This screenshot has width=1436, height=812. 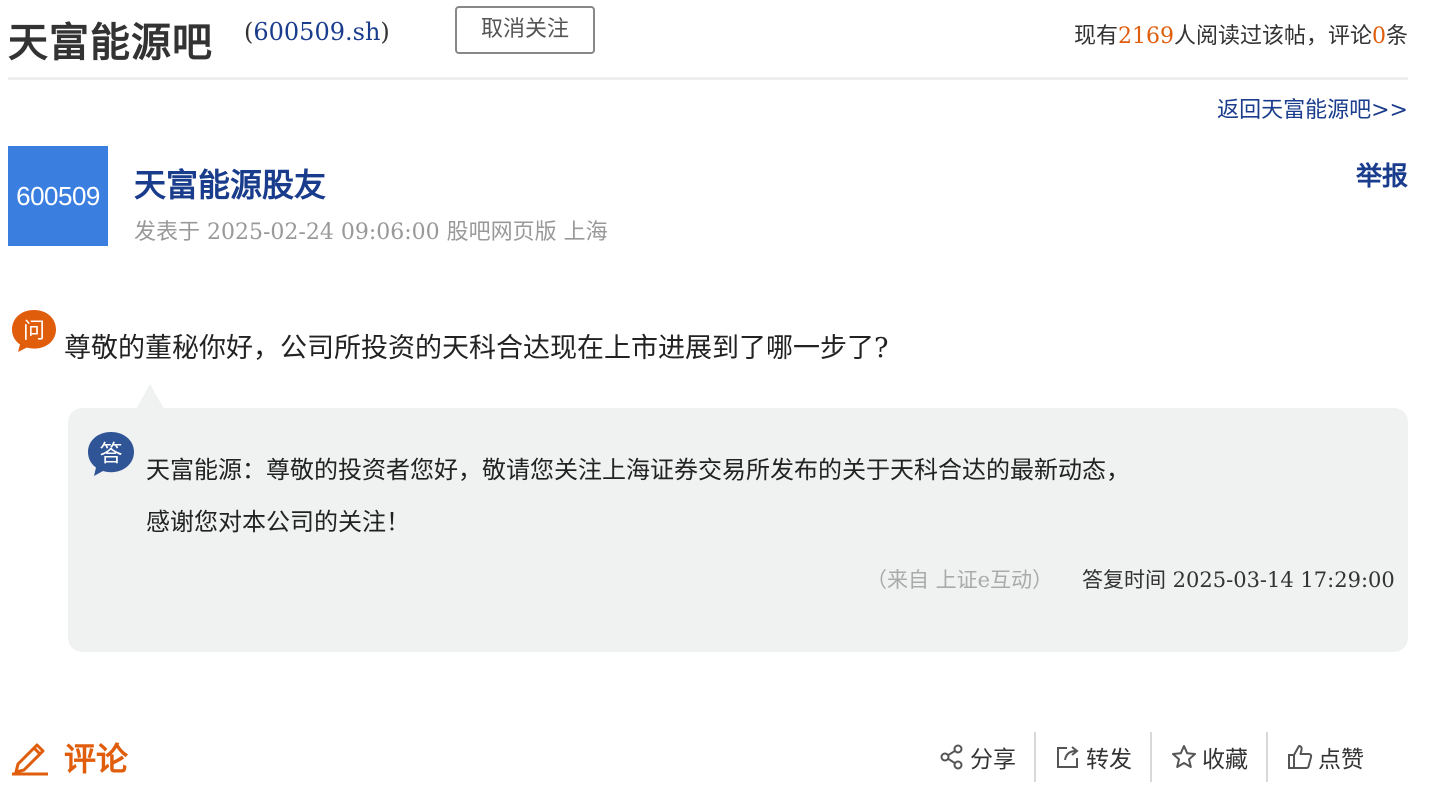 I want to click on share-button: 分享, so click(x=977, y=757).